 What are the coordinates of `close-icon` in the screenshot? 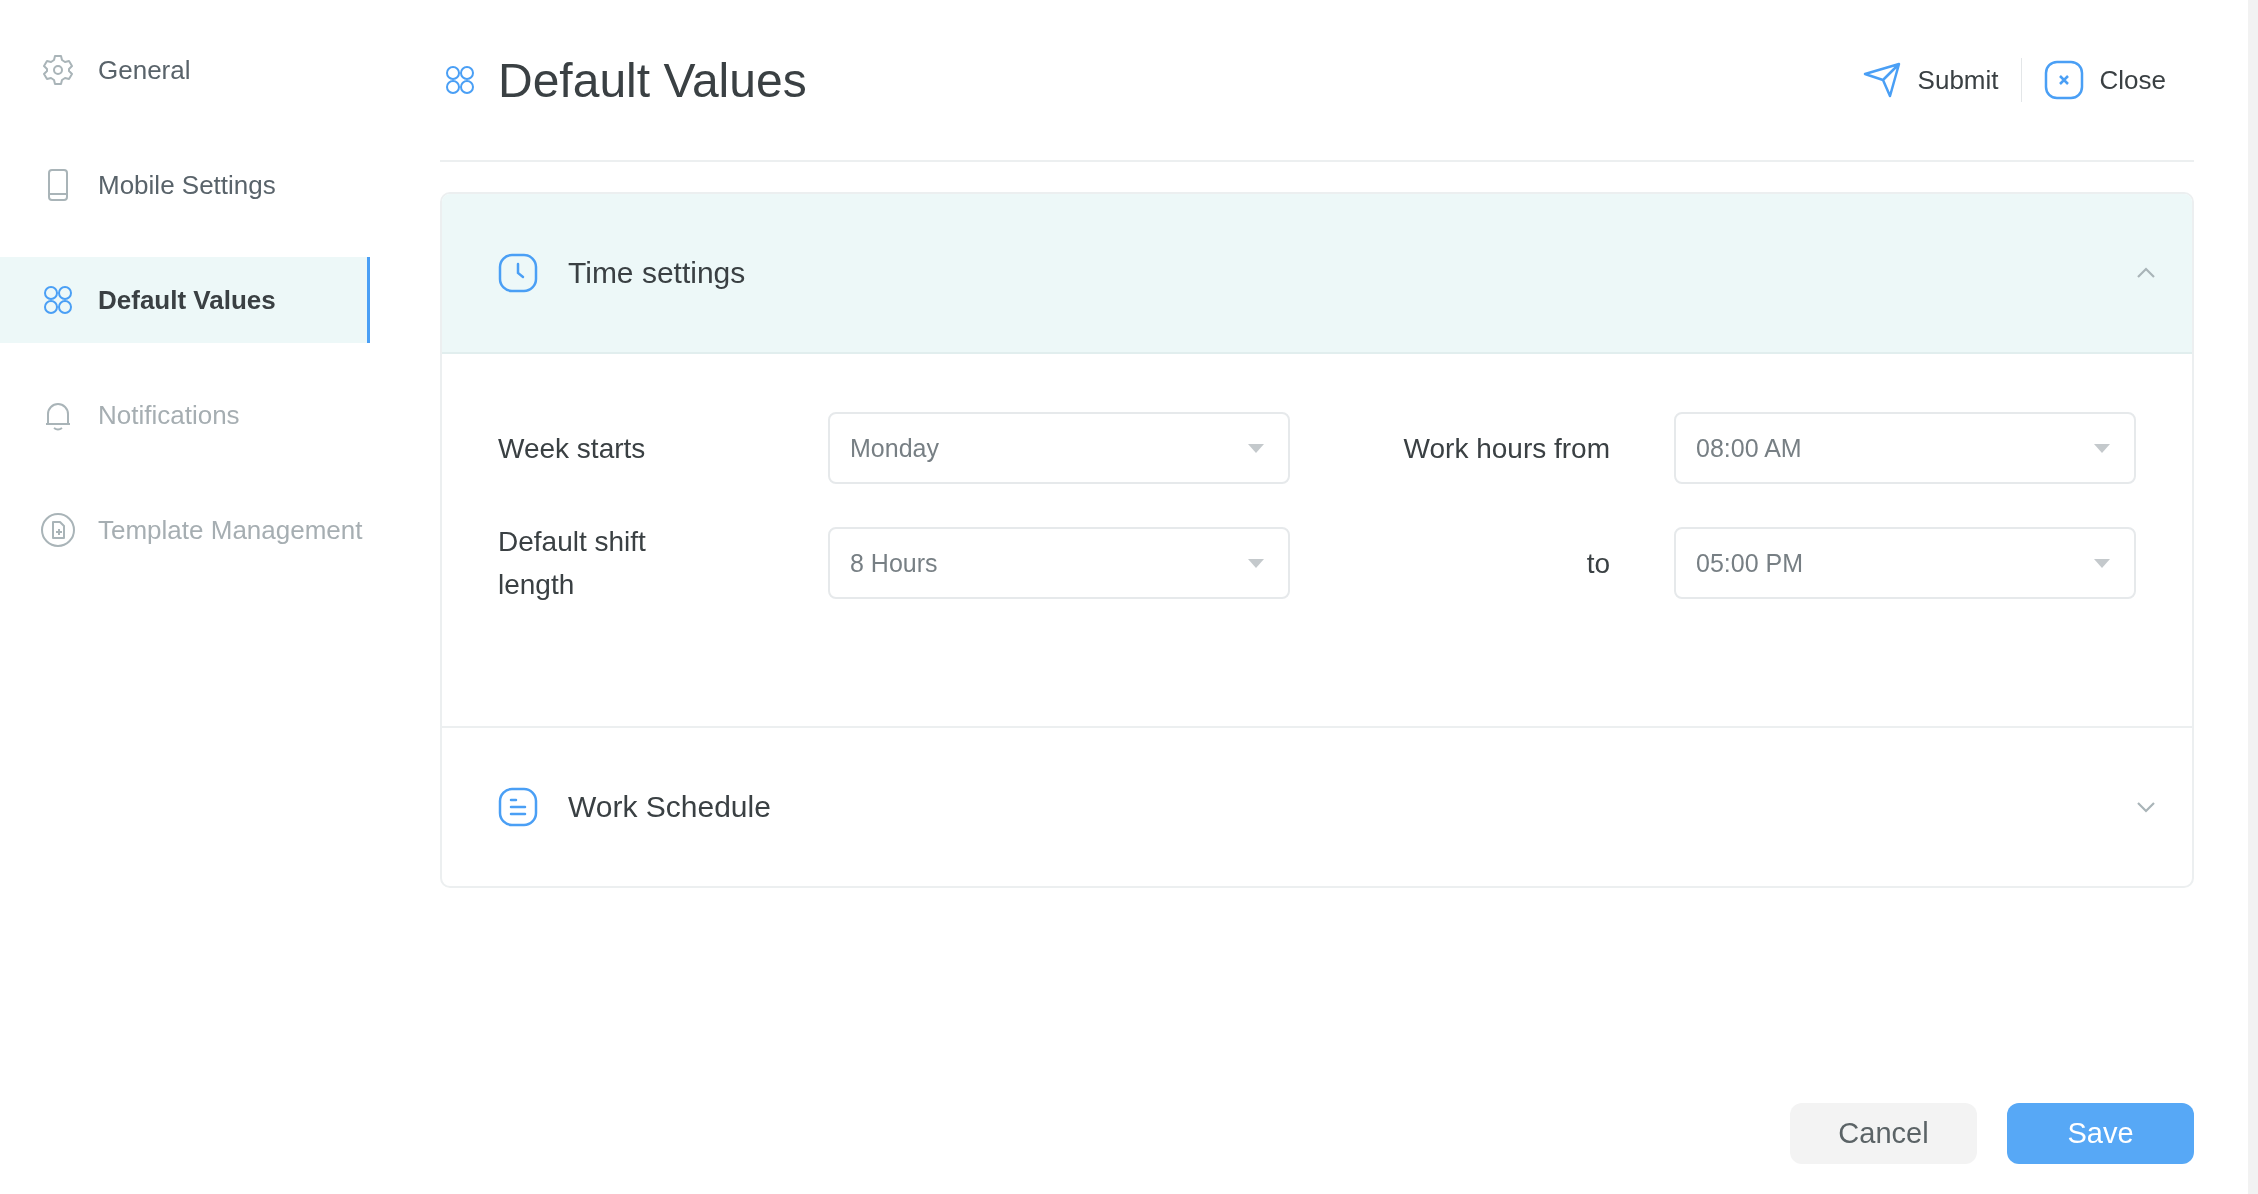 It's located at (2063, 80).